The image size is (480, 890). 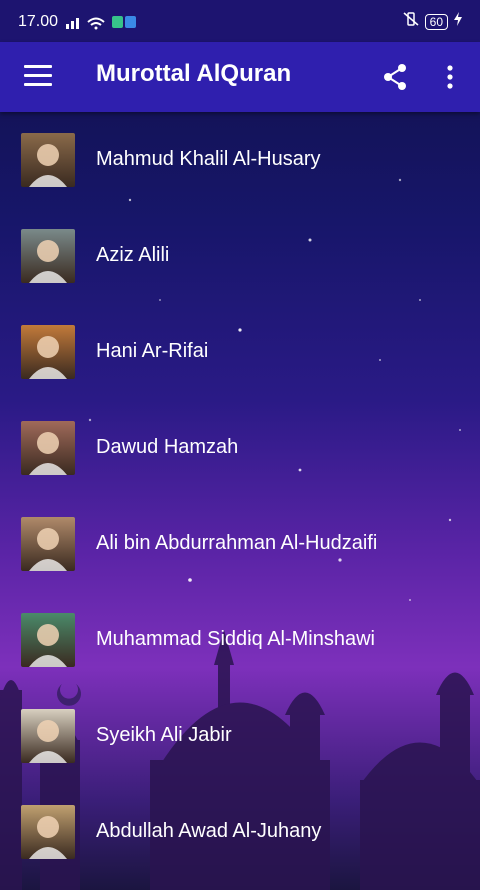 I want to click on status-right: 60, so click(x=432, y=21).